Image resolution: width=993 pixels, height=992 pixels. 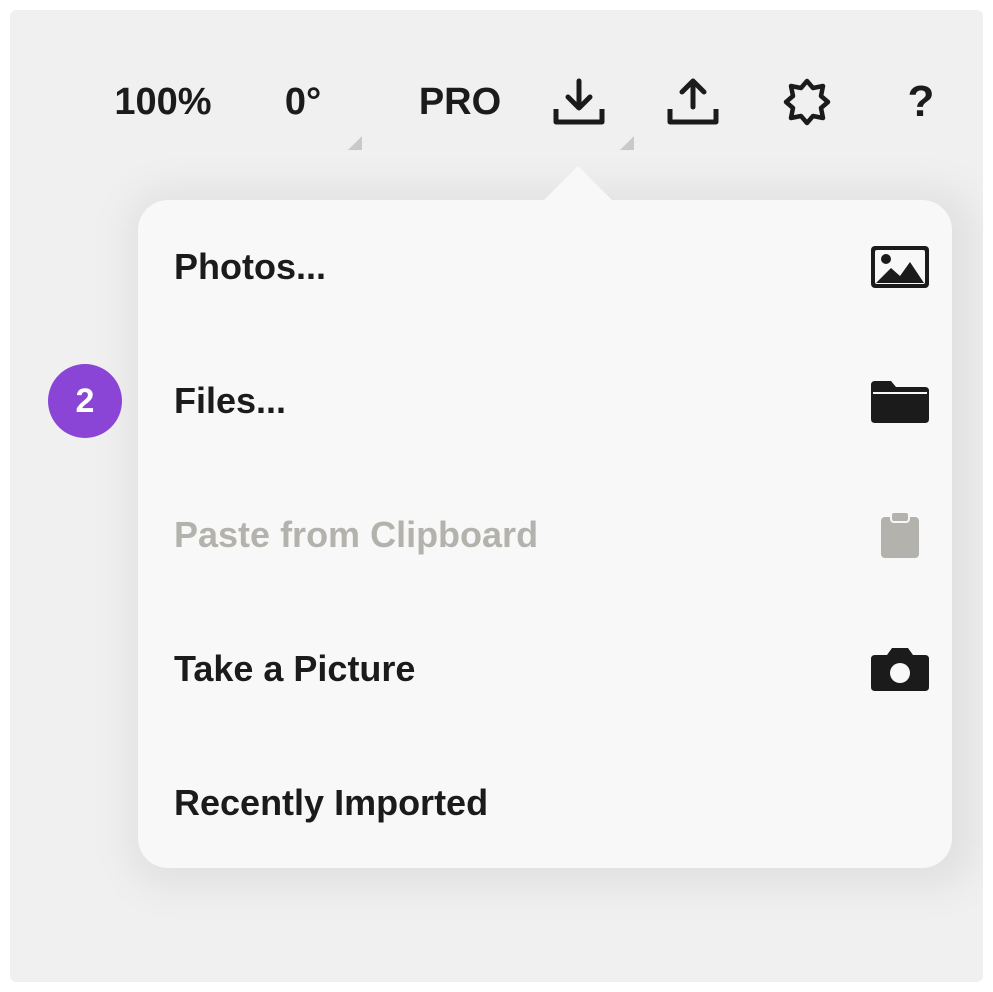 What do you see at coordinates (163, 102) in the screenshot?
I see `zoom-level-button: 100%` at bounding box center [163, 102].